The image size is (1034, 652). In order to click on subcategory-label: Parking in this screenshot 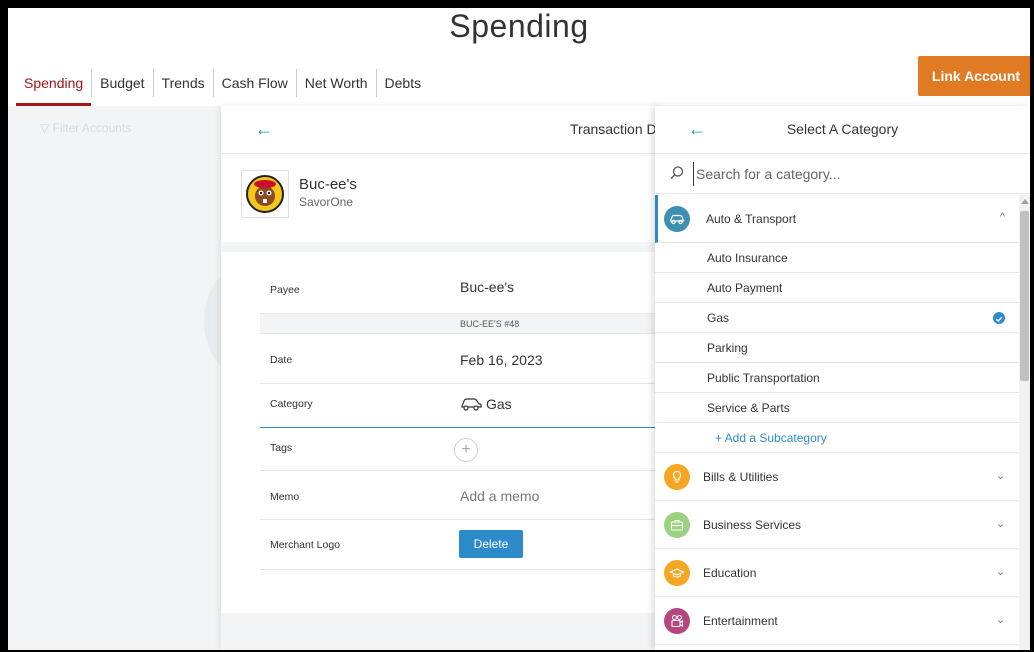, I will do `click(727, 348)`.